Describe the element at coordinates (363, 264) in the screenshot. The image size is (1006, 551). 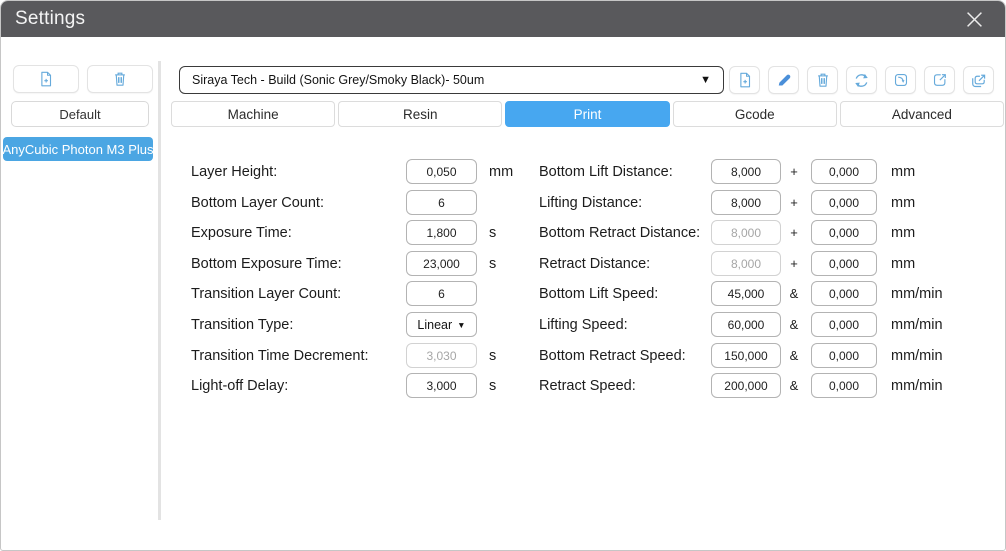
I see `form-row-bottom-exposure-time: Bottom Exposure Time: s` at that location.